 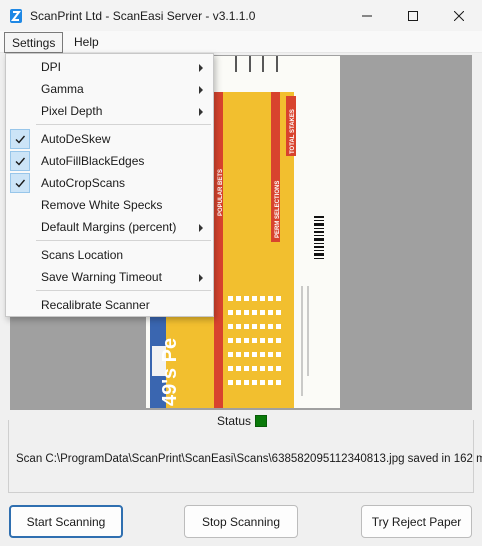 I want to click on menu-item-label: Remove White Specks, so click(x=102, y=205).